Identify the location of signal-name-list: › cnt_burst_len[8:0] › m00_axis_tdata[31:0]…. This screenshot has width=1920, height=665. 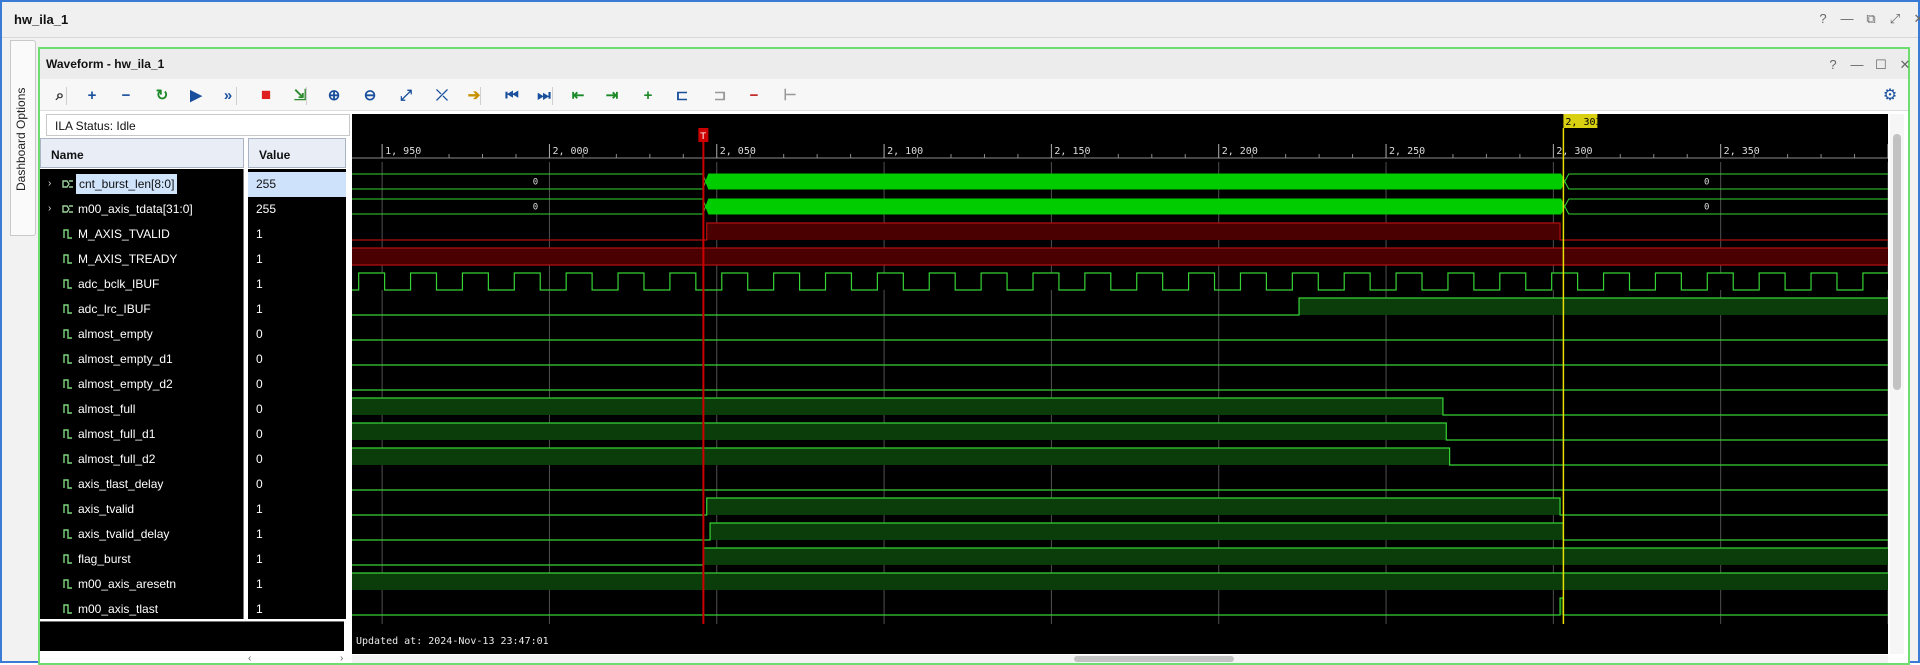
(142, 394).